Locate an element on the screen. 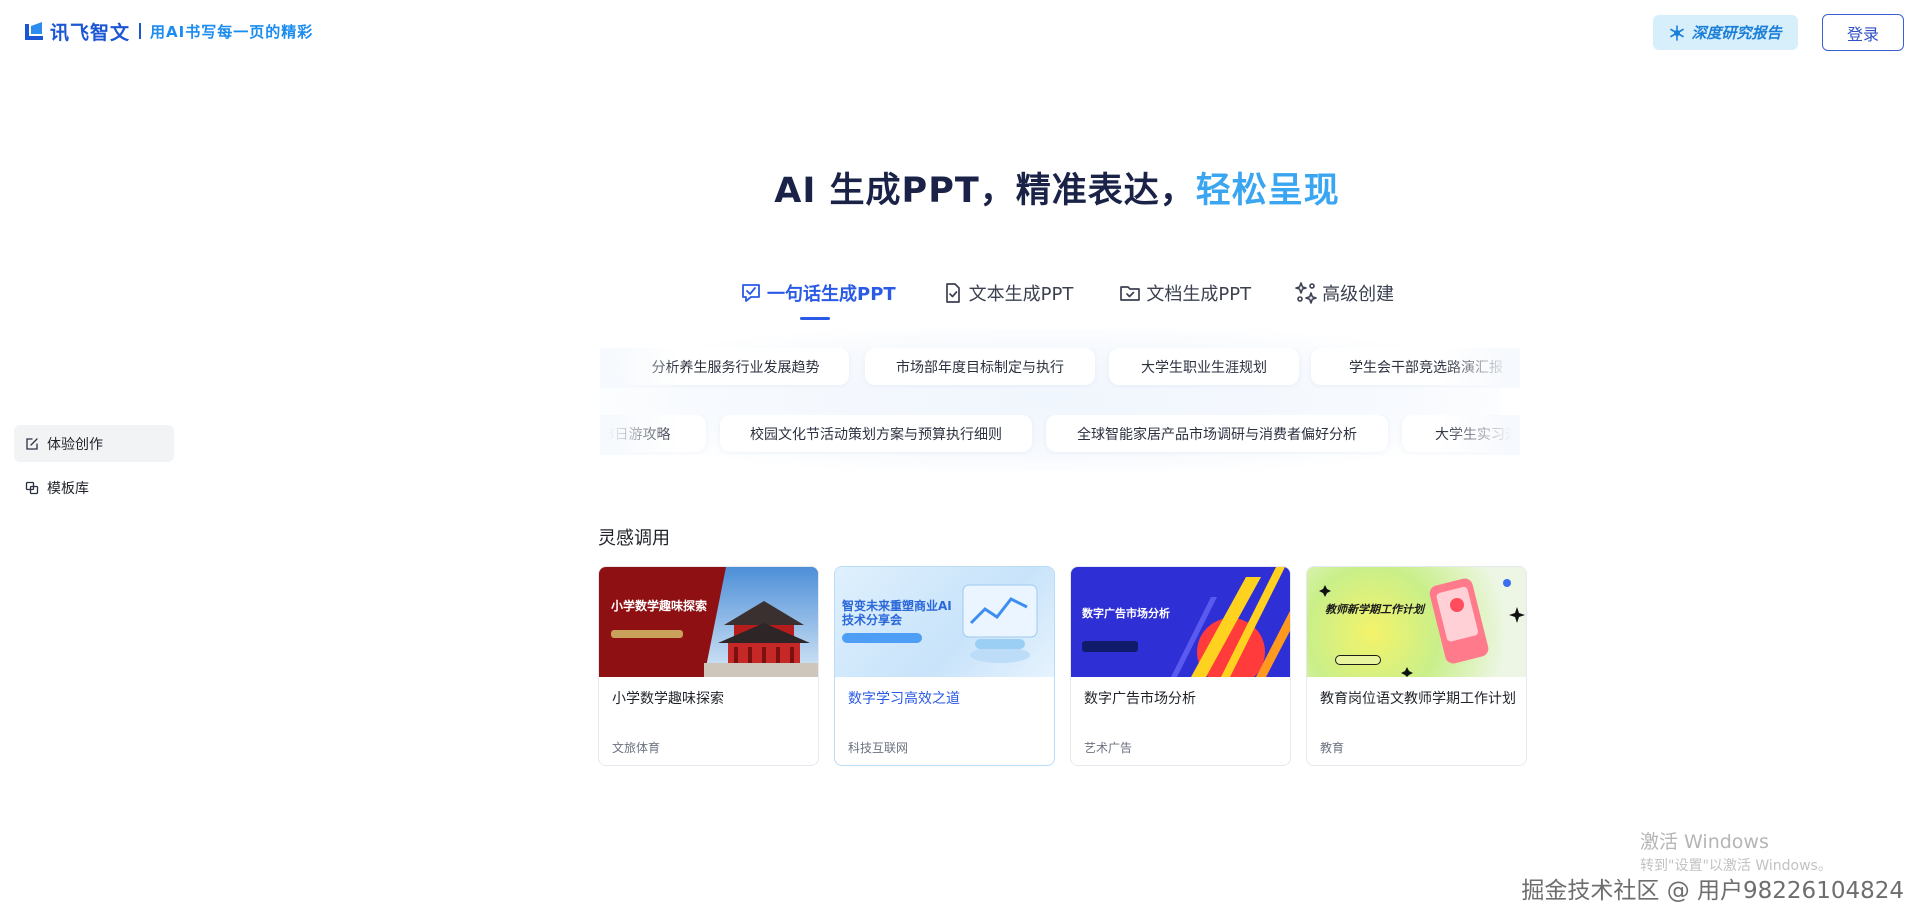 This screenshot has width=1920, height=919. card-title: 数字学习高效之道 is located at coordinates (904, 699).